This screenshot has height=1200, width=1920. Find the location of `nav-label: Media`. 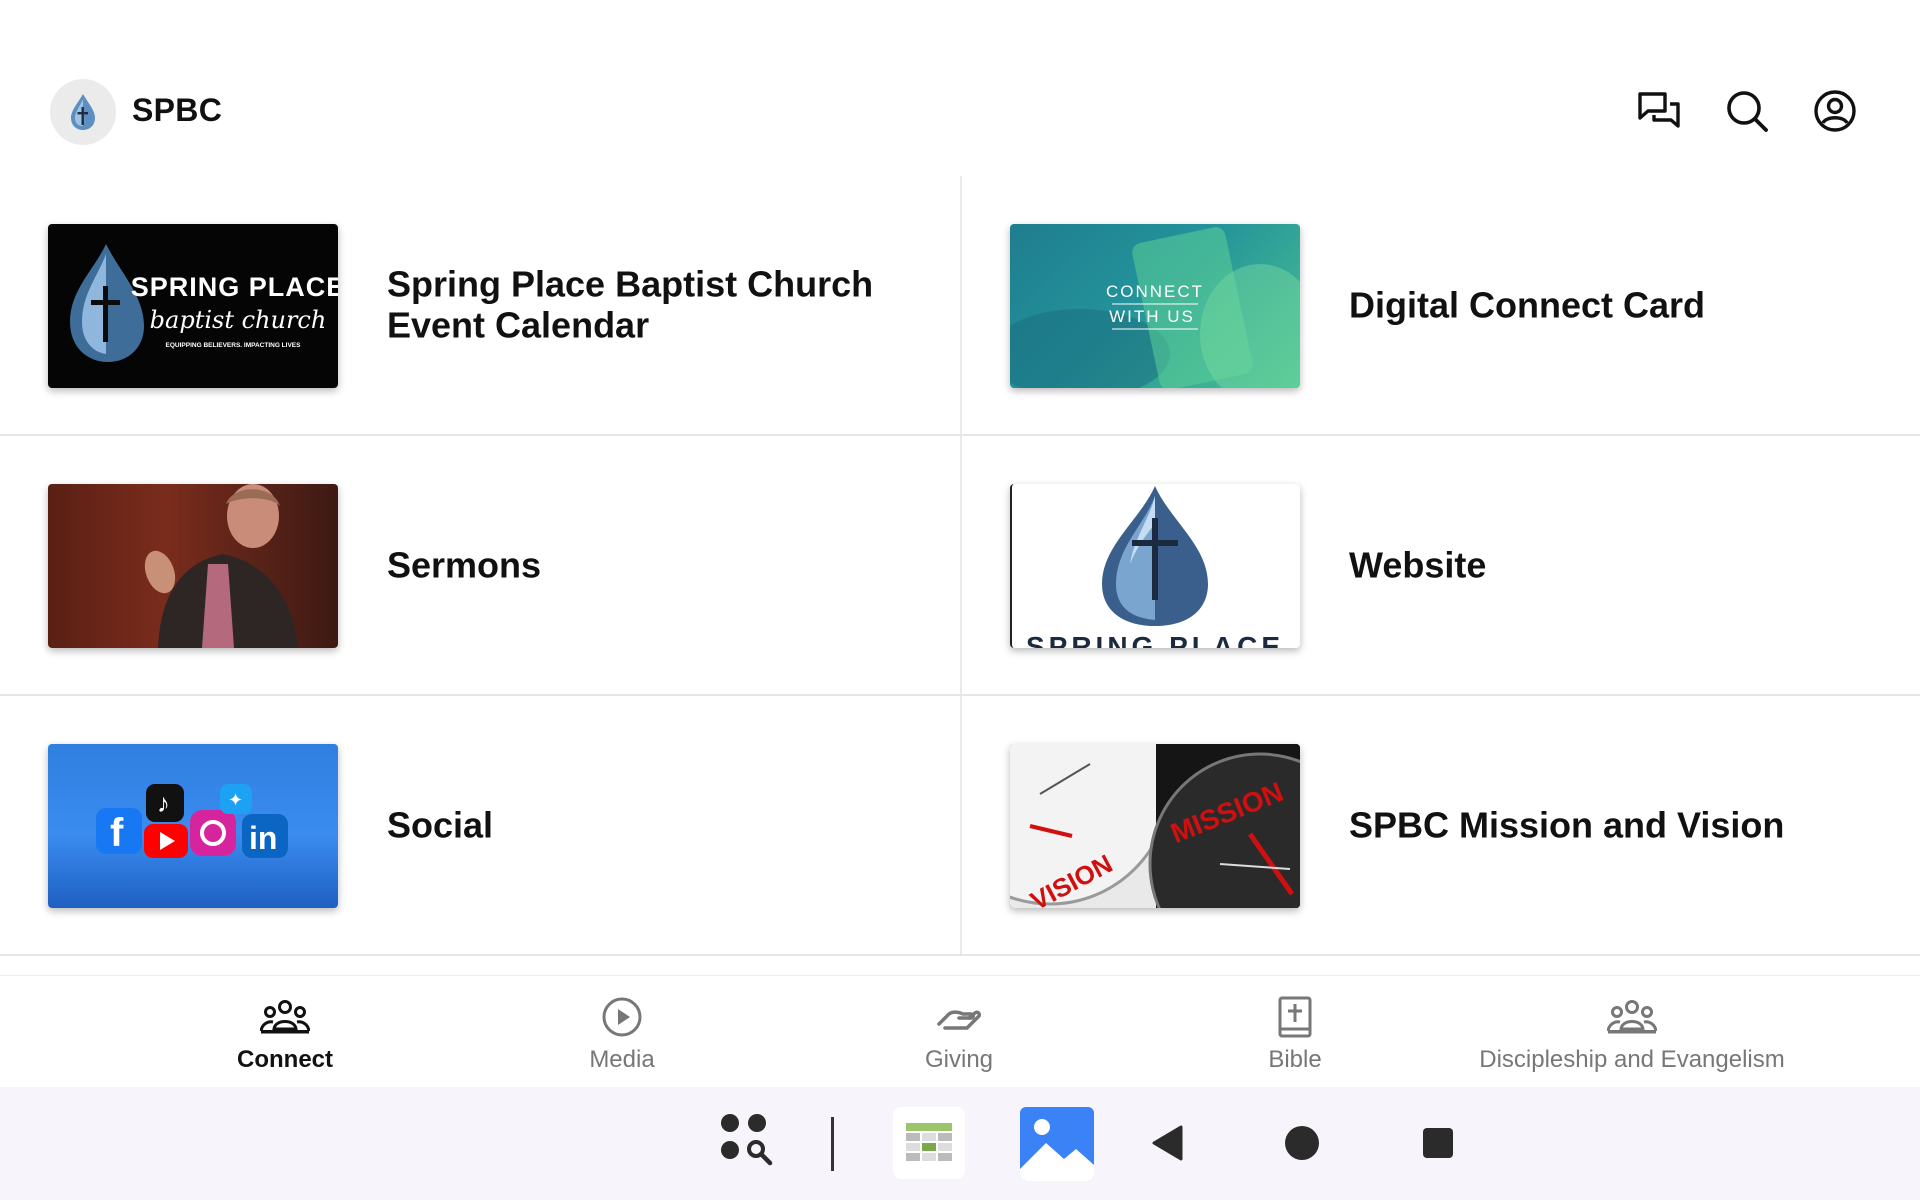

nav-label: Media is located at coordinates (622, 1059).